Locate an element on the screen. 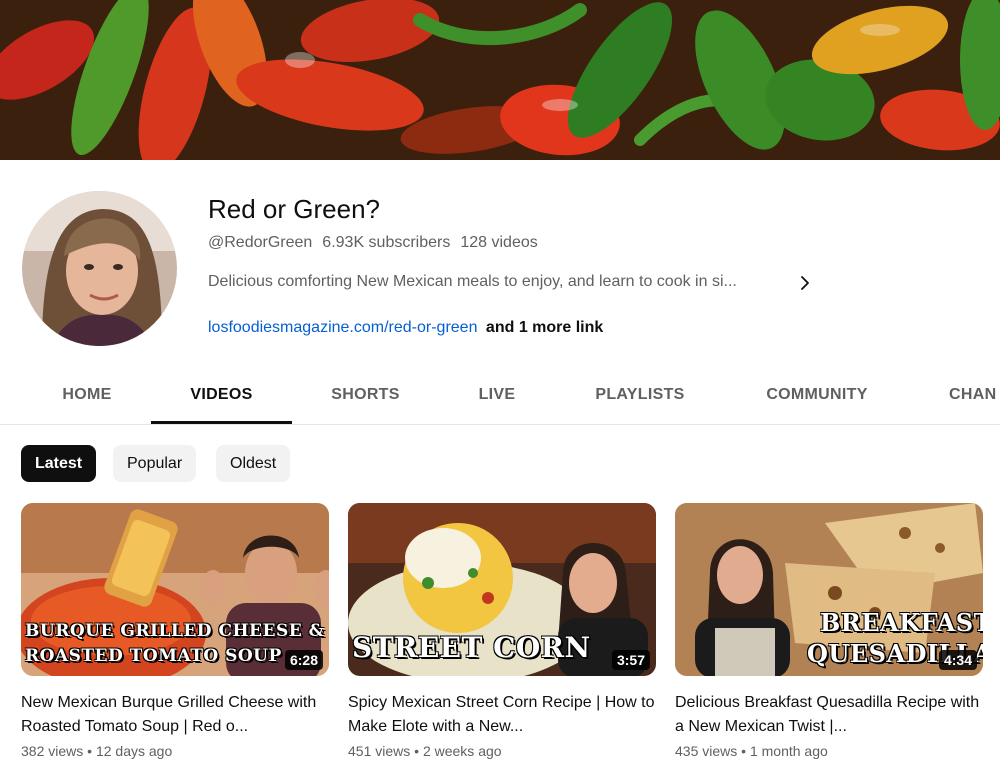 This screenshot has width=1000, height=768. tab-channels: CHAN is located at coordinates (974, 395).